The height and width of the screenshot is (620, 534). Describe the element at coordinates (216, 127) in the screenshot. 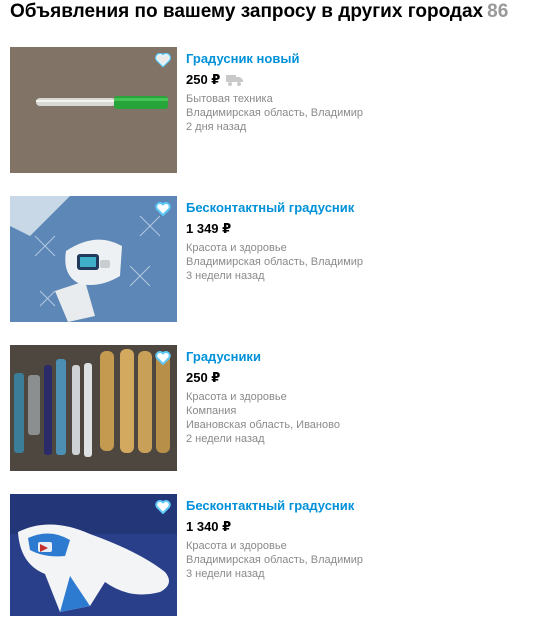

I see `listing-date: 2 дня назад` at that location.